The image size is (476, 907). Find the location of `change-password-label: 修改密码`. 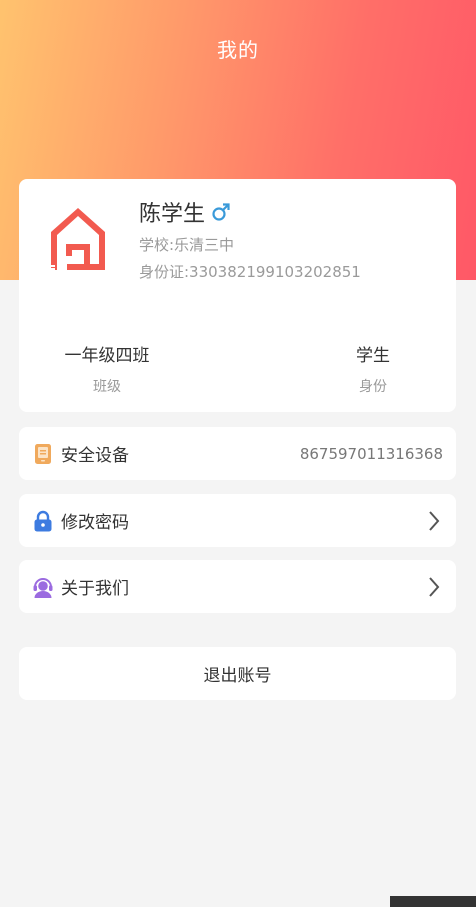

change-password-label: 修改密码 is located at coordinates (95, 523).